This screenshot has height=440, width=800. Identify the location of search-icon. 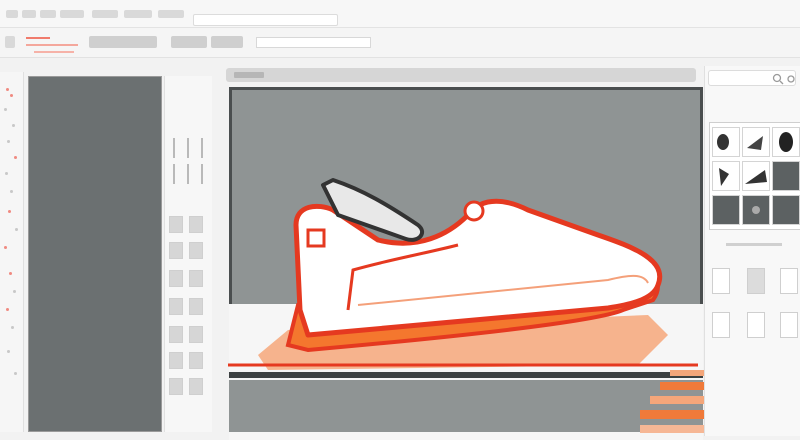
(753, 79).